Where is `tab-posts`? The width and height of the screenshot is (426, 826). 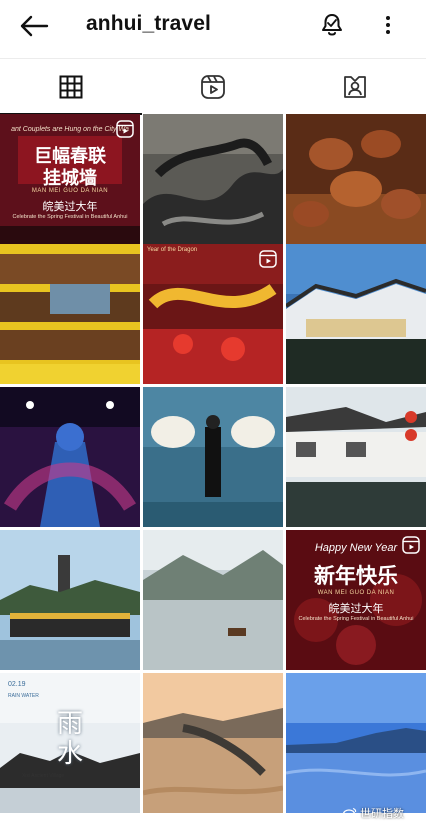 tab-posts is located at coordinates (71, 87).